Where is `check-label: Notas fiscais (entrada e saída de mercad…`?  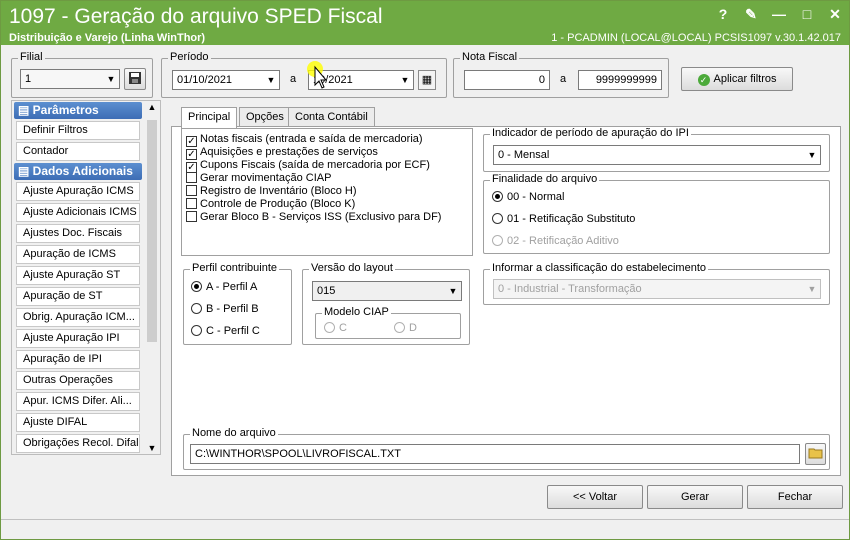 check-label: Notas fiscais (entrada e saída de mercad… is located at coordinates (311, 139).